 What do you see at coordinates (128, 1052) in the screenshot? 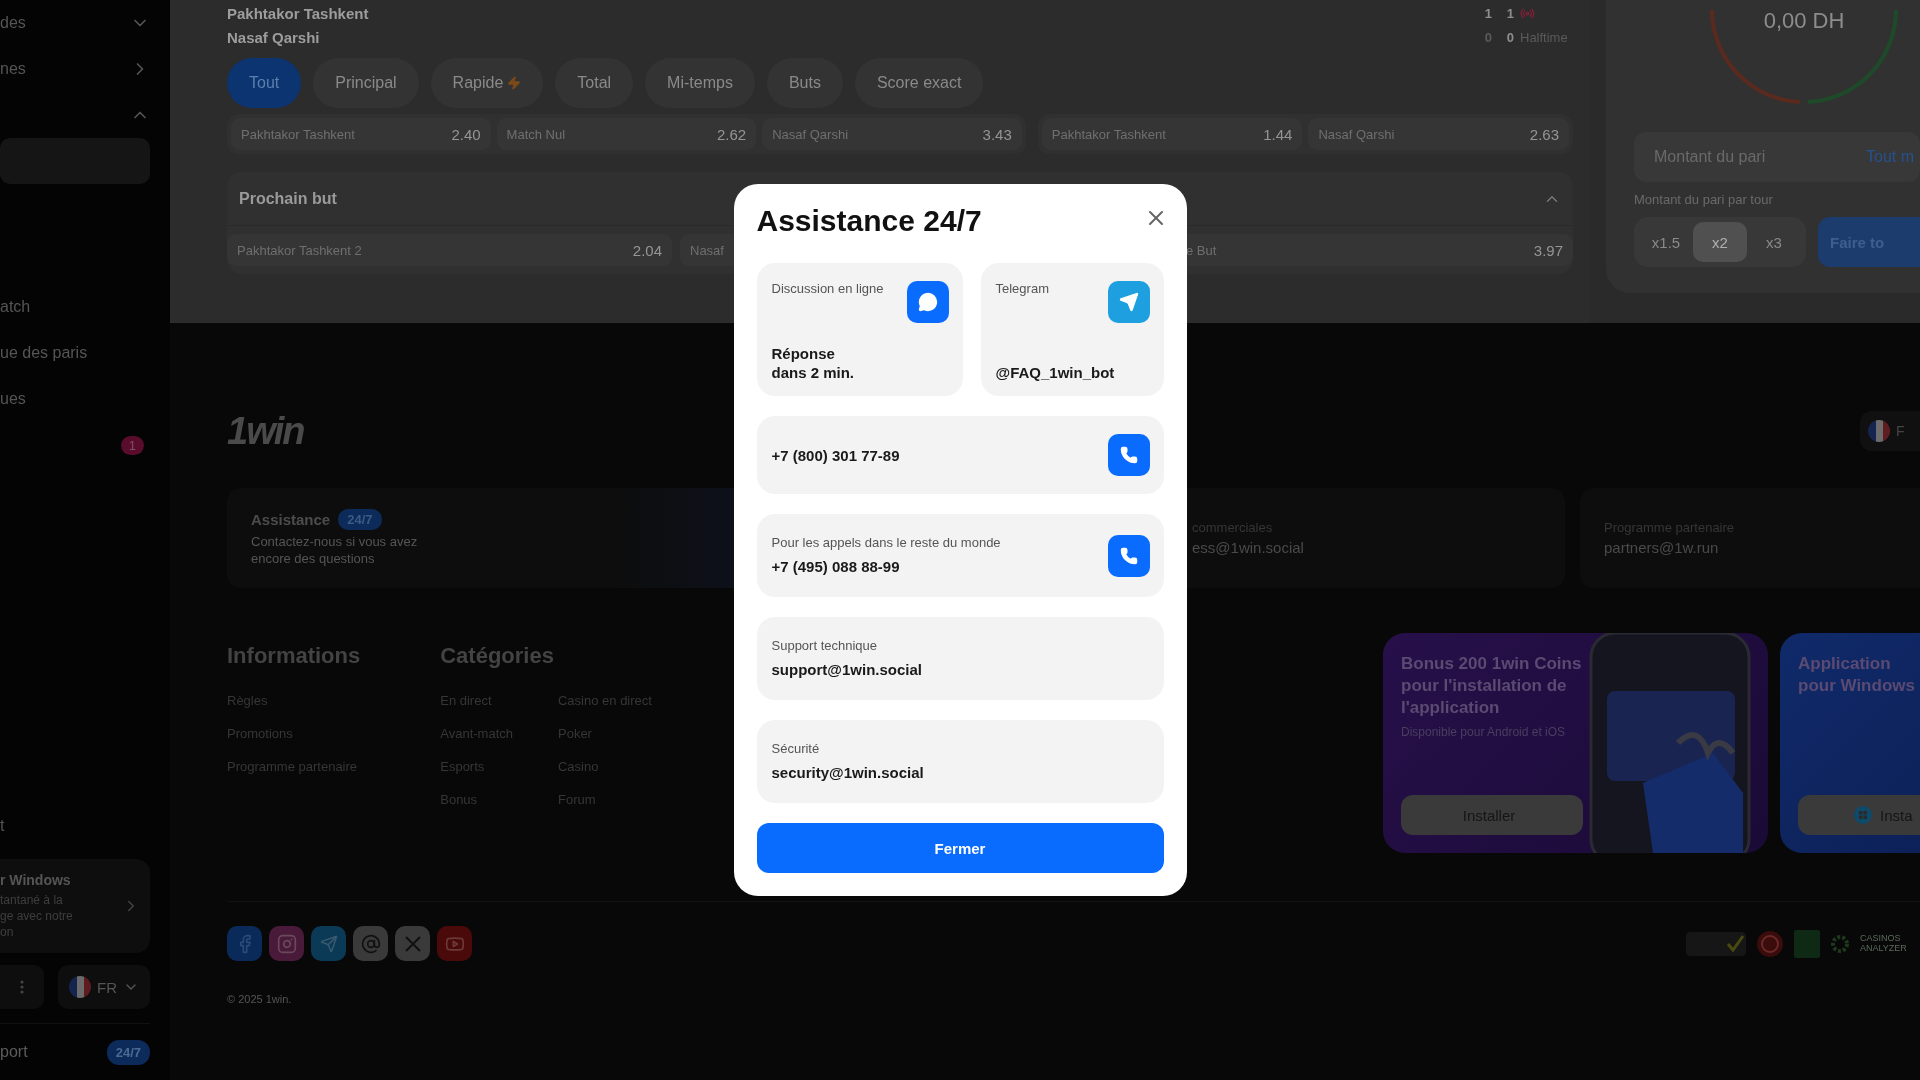
I see `availability-badge: 24/7` at bounding box center [128, 1052].